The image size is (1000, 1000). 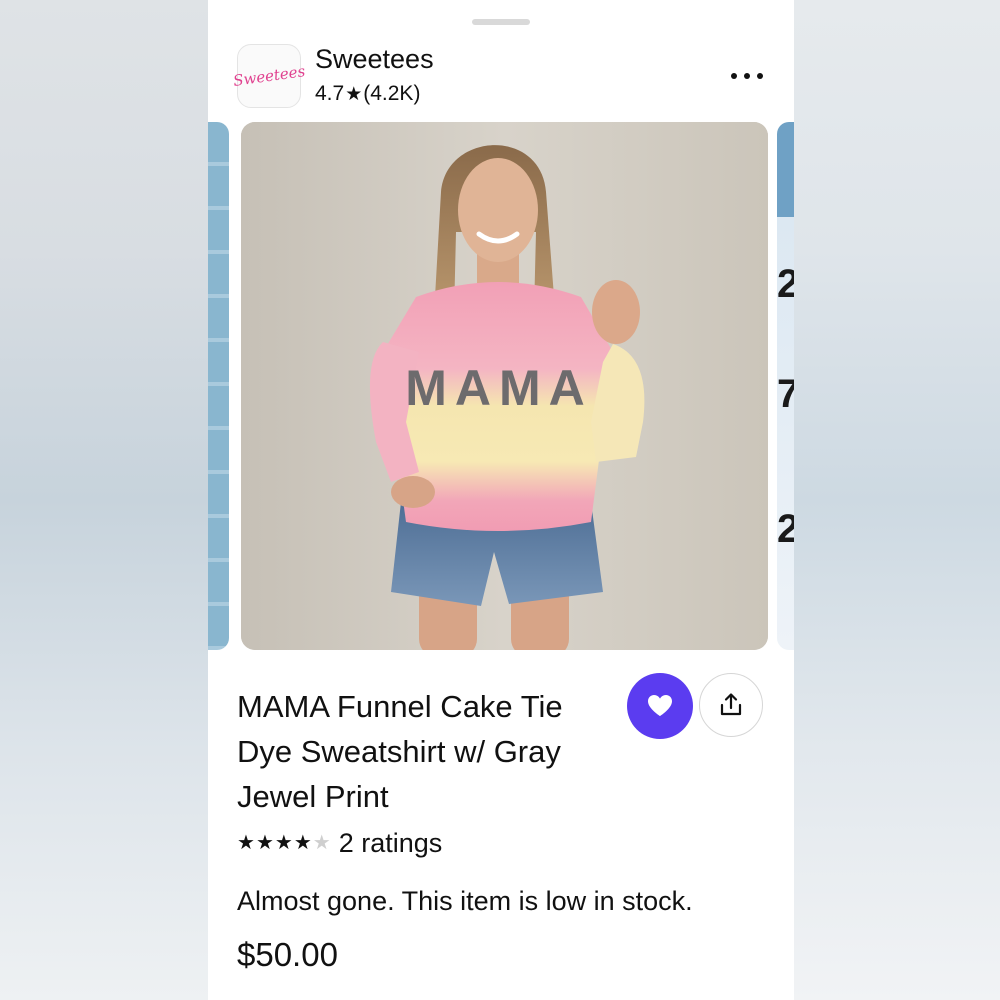 I want to click on previous-image-peek, so click(x=218, y=386).